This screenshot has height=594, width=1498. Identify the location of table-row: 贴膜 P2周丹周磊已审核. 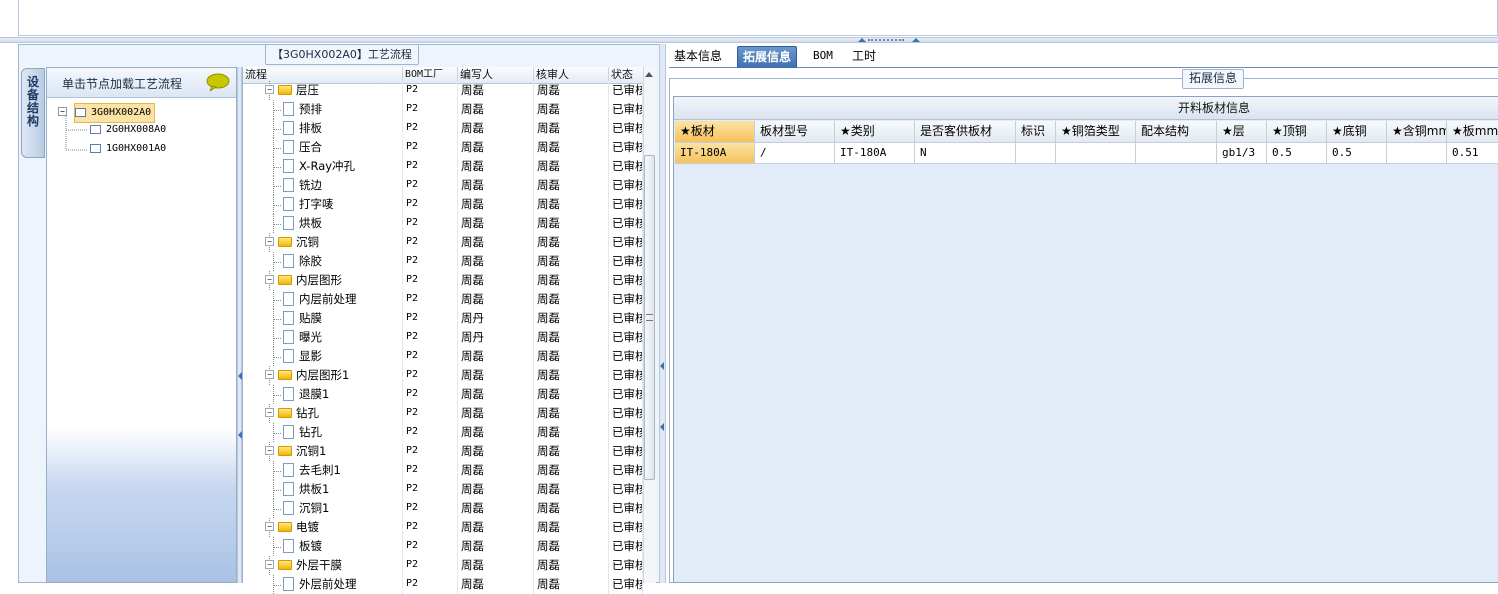
(443, 318).